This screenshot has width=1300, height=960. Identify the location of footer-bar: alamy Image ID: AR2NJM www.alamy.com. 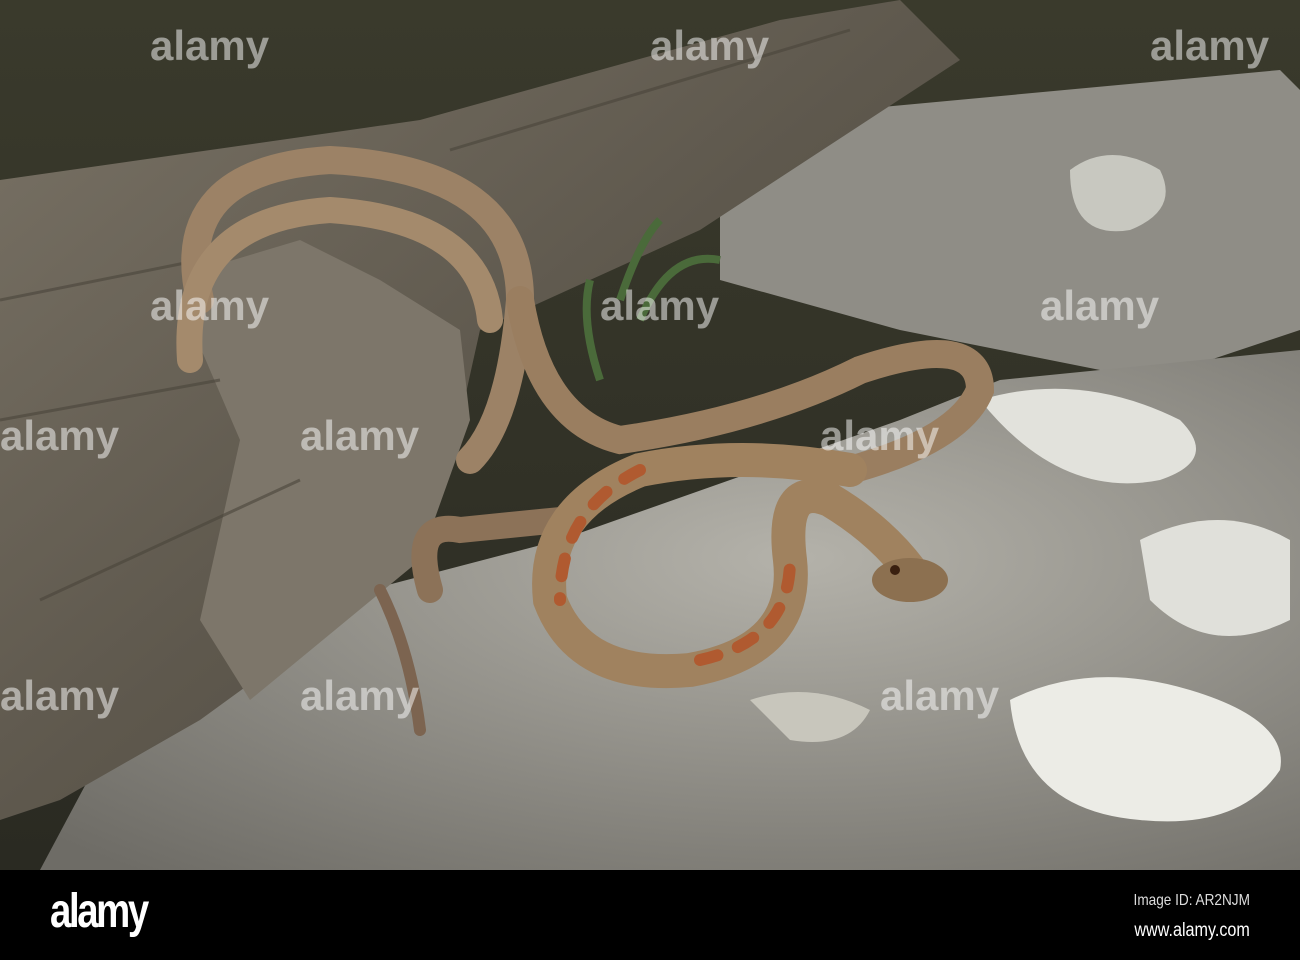
(650, 915).